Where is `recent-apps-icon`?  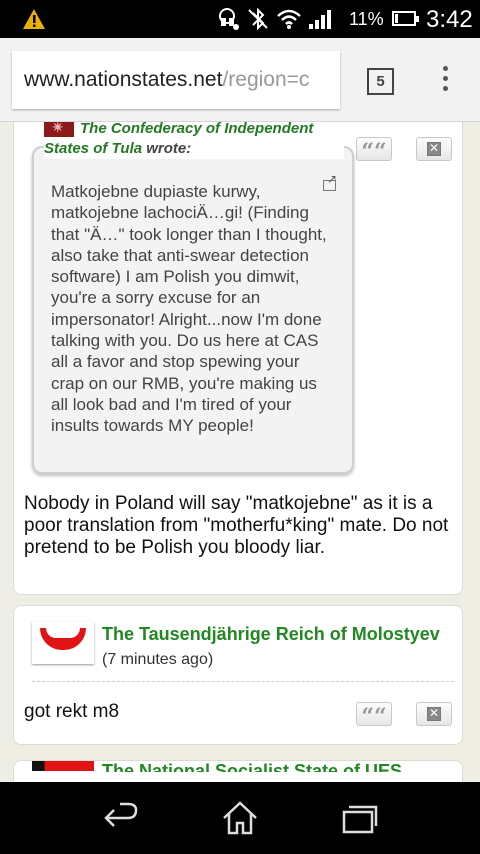 recent-apps-icon is located at coordinates (360, 818).